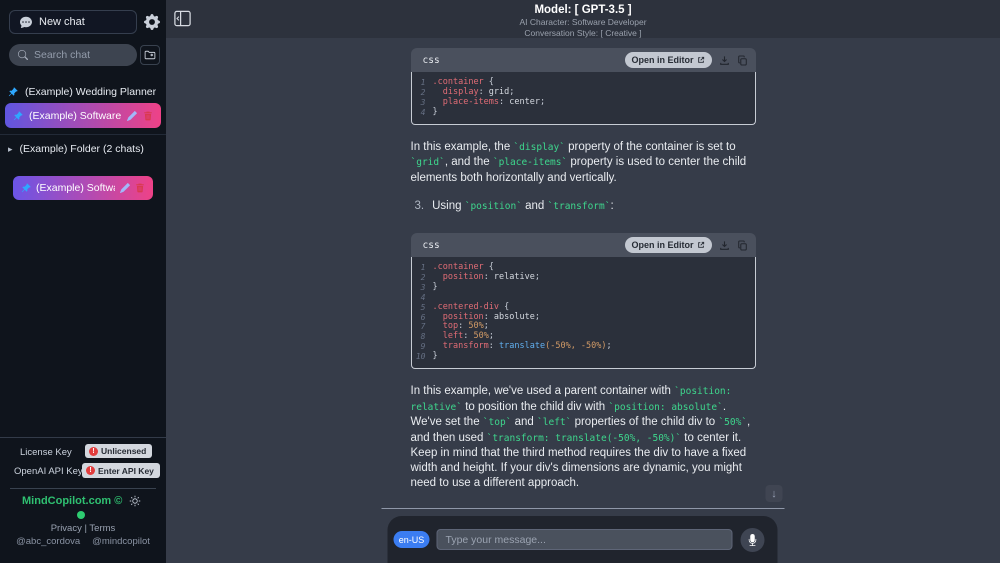  I want to click on social-handle-2: @mindcopilot, so click(121, 541).